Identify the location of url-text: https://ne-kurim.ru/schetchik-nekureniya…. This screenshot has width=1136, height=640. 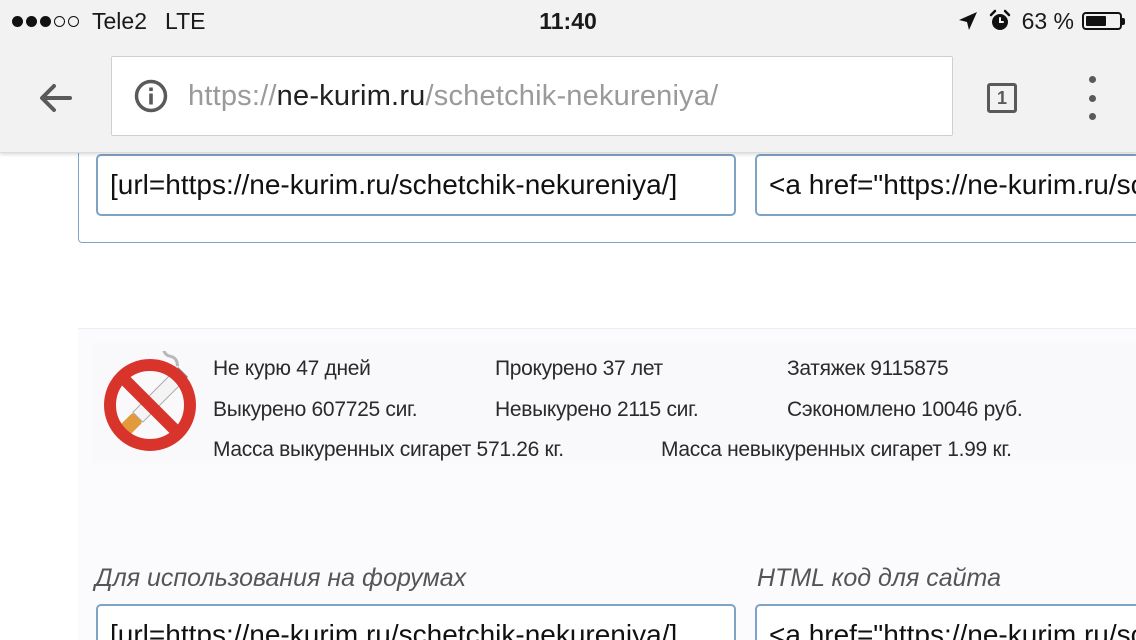
(453, 96).